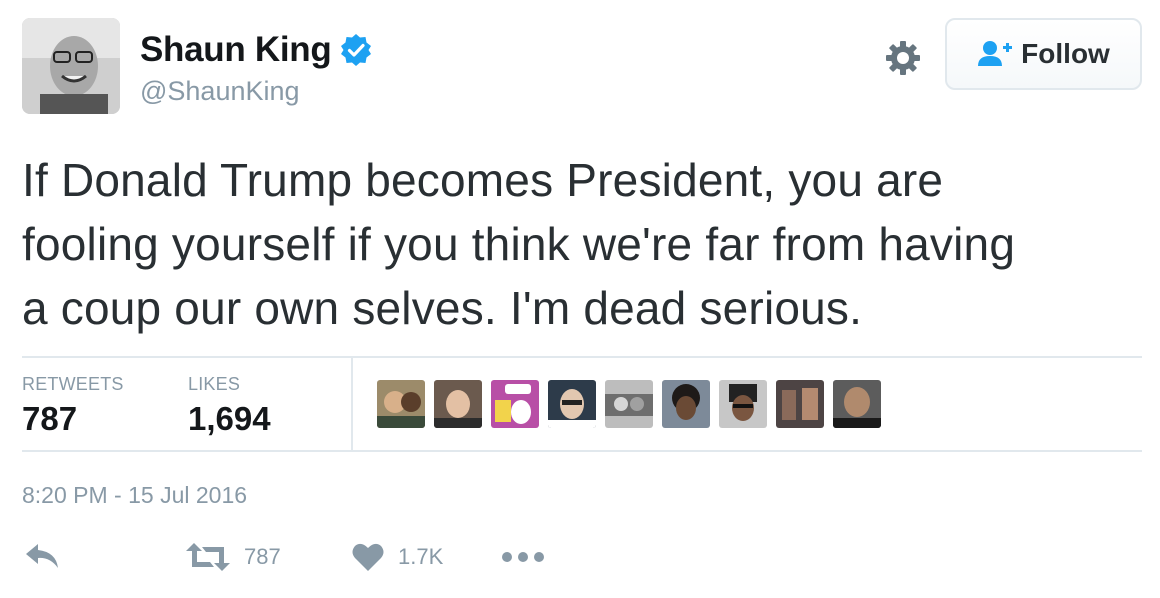 This screenshot has height=598, width=1160. Describe the element at coordinates (214, 384) in the screenshot. I see `likes-label: LIKES` at that location.